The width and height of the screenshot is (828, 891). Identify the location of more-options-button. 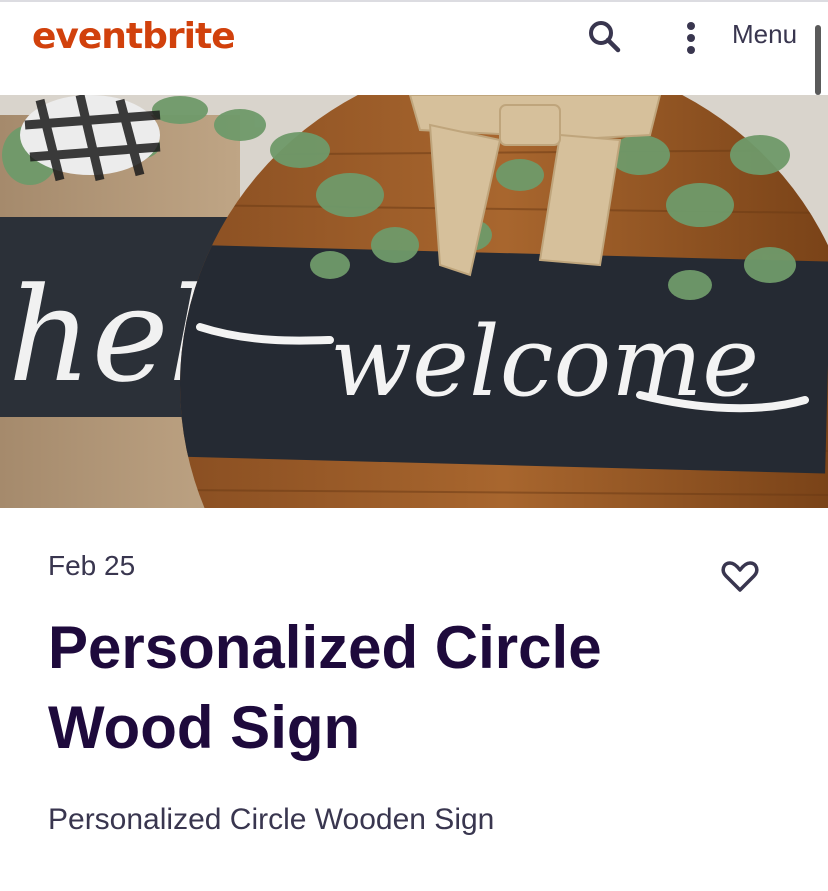
(691, 38).